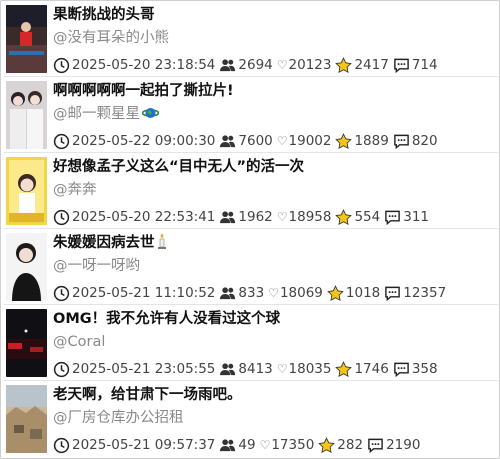 The width and height of the screenshot is (500, 459). What do you see at coordinates (273, 342) in the screenshot?
I see `post-author: @Coral` at bounding box center [273, 342].